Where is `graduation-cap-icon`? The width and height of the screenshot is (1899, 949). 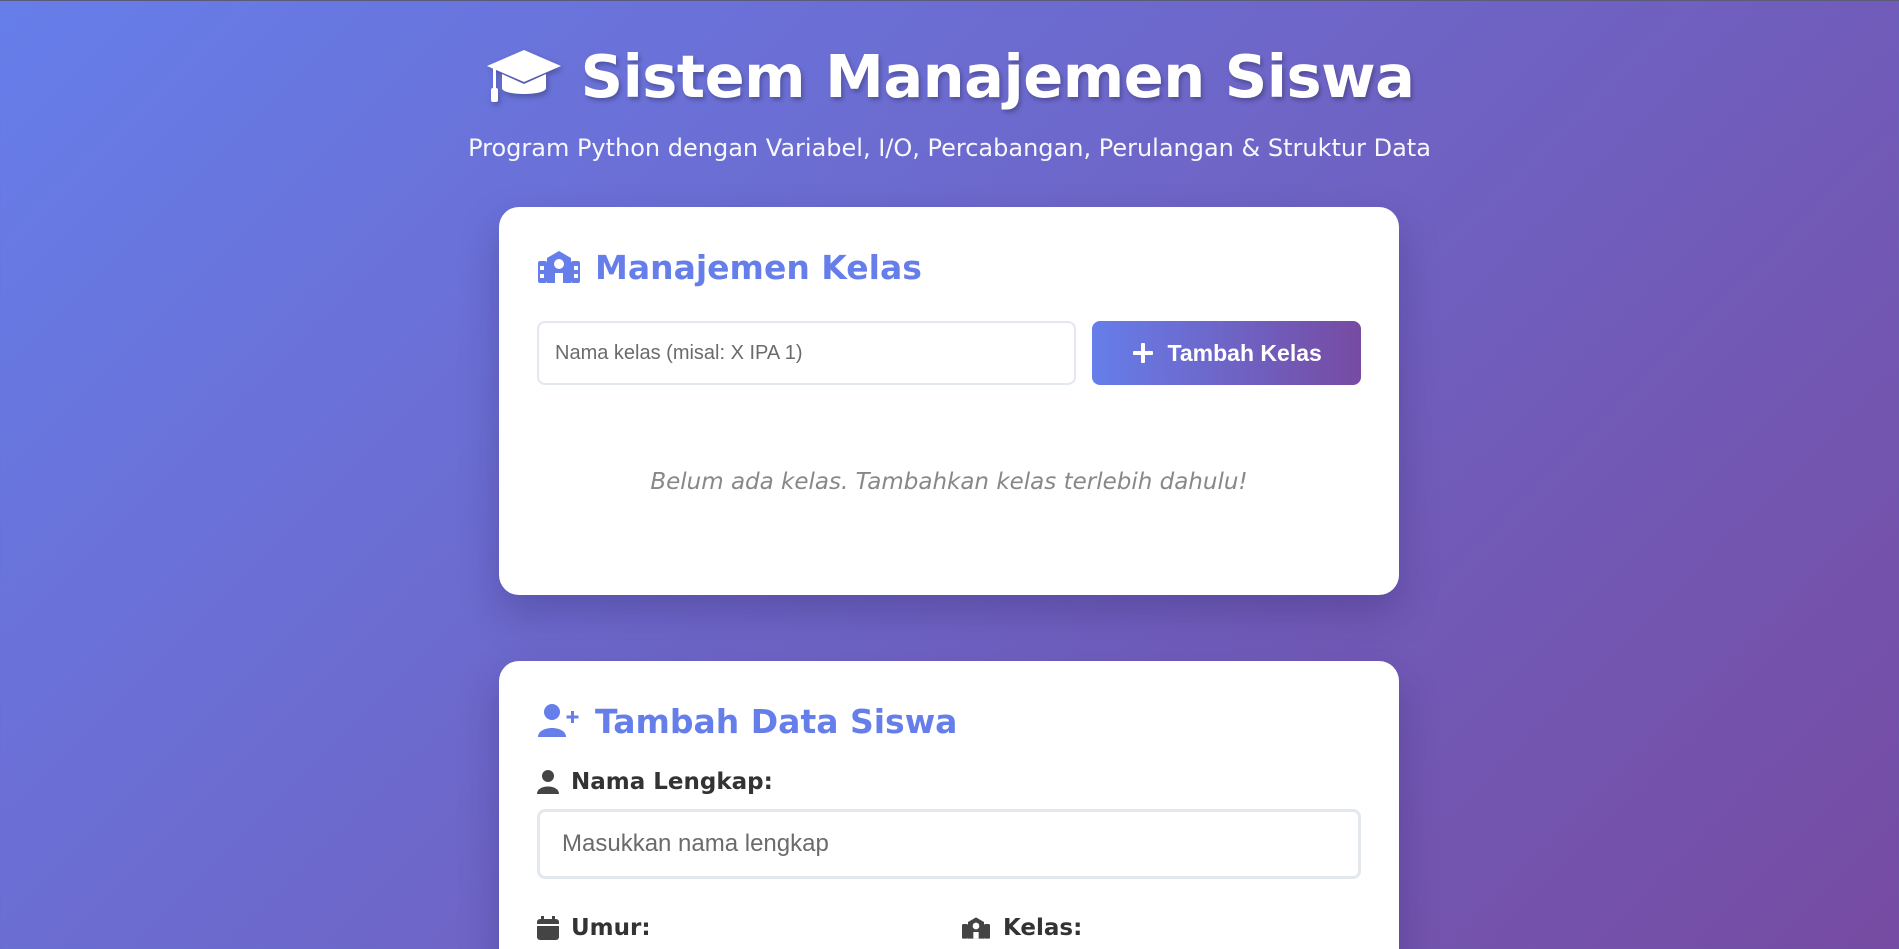
graduation-cap-icon is located at coordinates (523, 76).